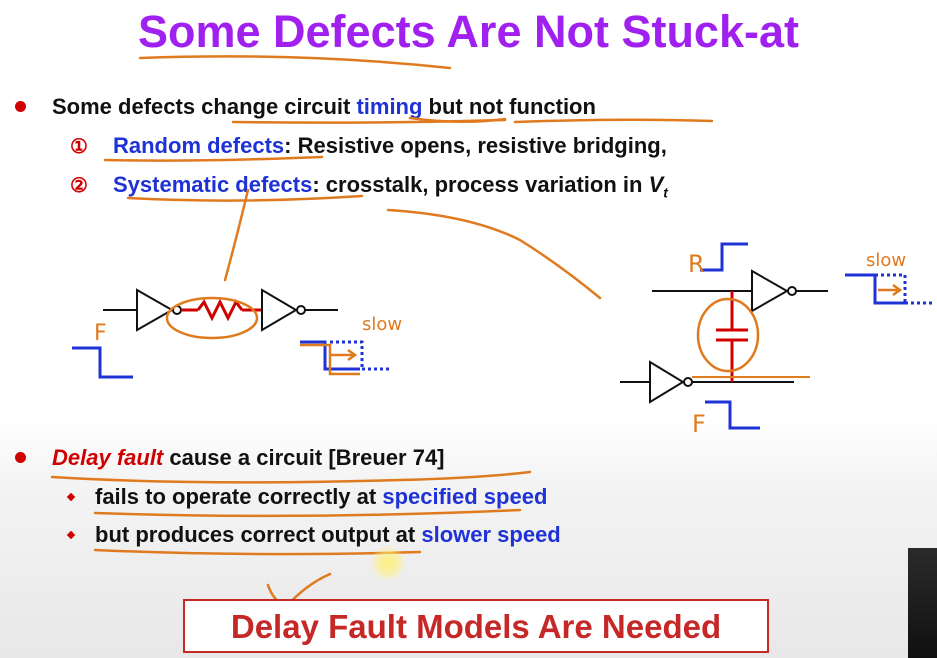  What do you see at coordinates (220, 310) in the screenshot?
I see `left-circuit` at bounding box center [220, 310].